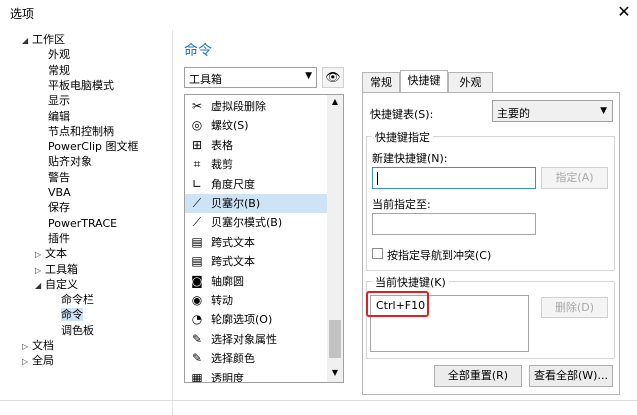 The image size is (637, 415). I want to click on crop-icon: ⌗, so click(197, 164).